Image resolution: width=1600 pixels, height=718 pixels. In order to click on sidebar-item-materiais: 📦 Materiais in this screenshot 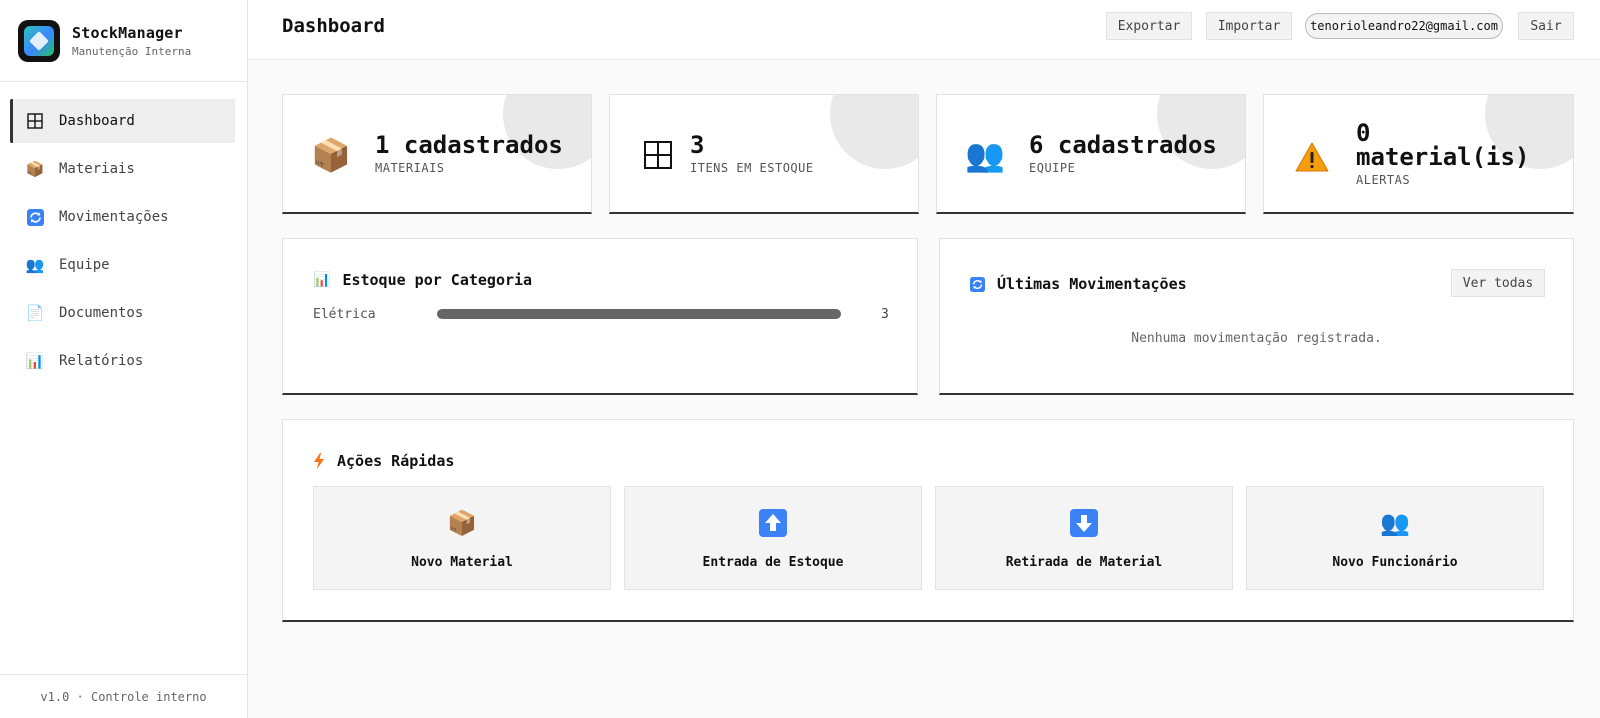, I will do `click(122, 169)`.